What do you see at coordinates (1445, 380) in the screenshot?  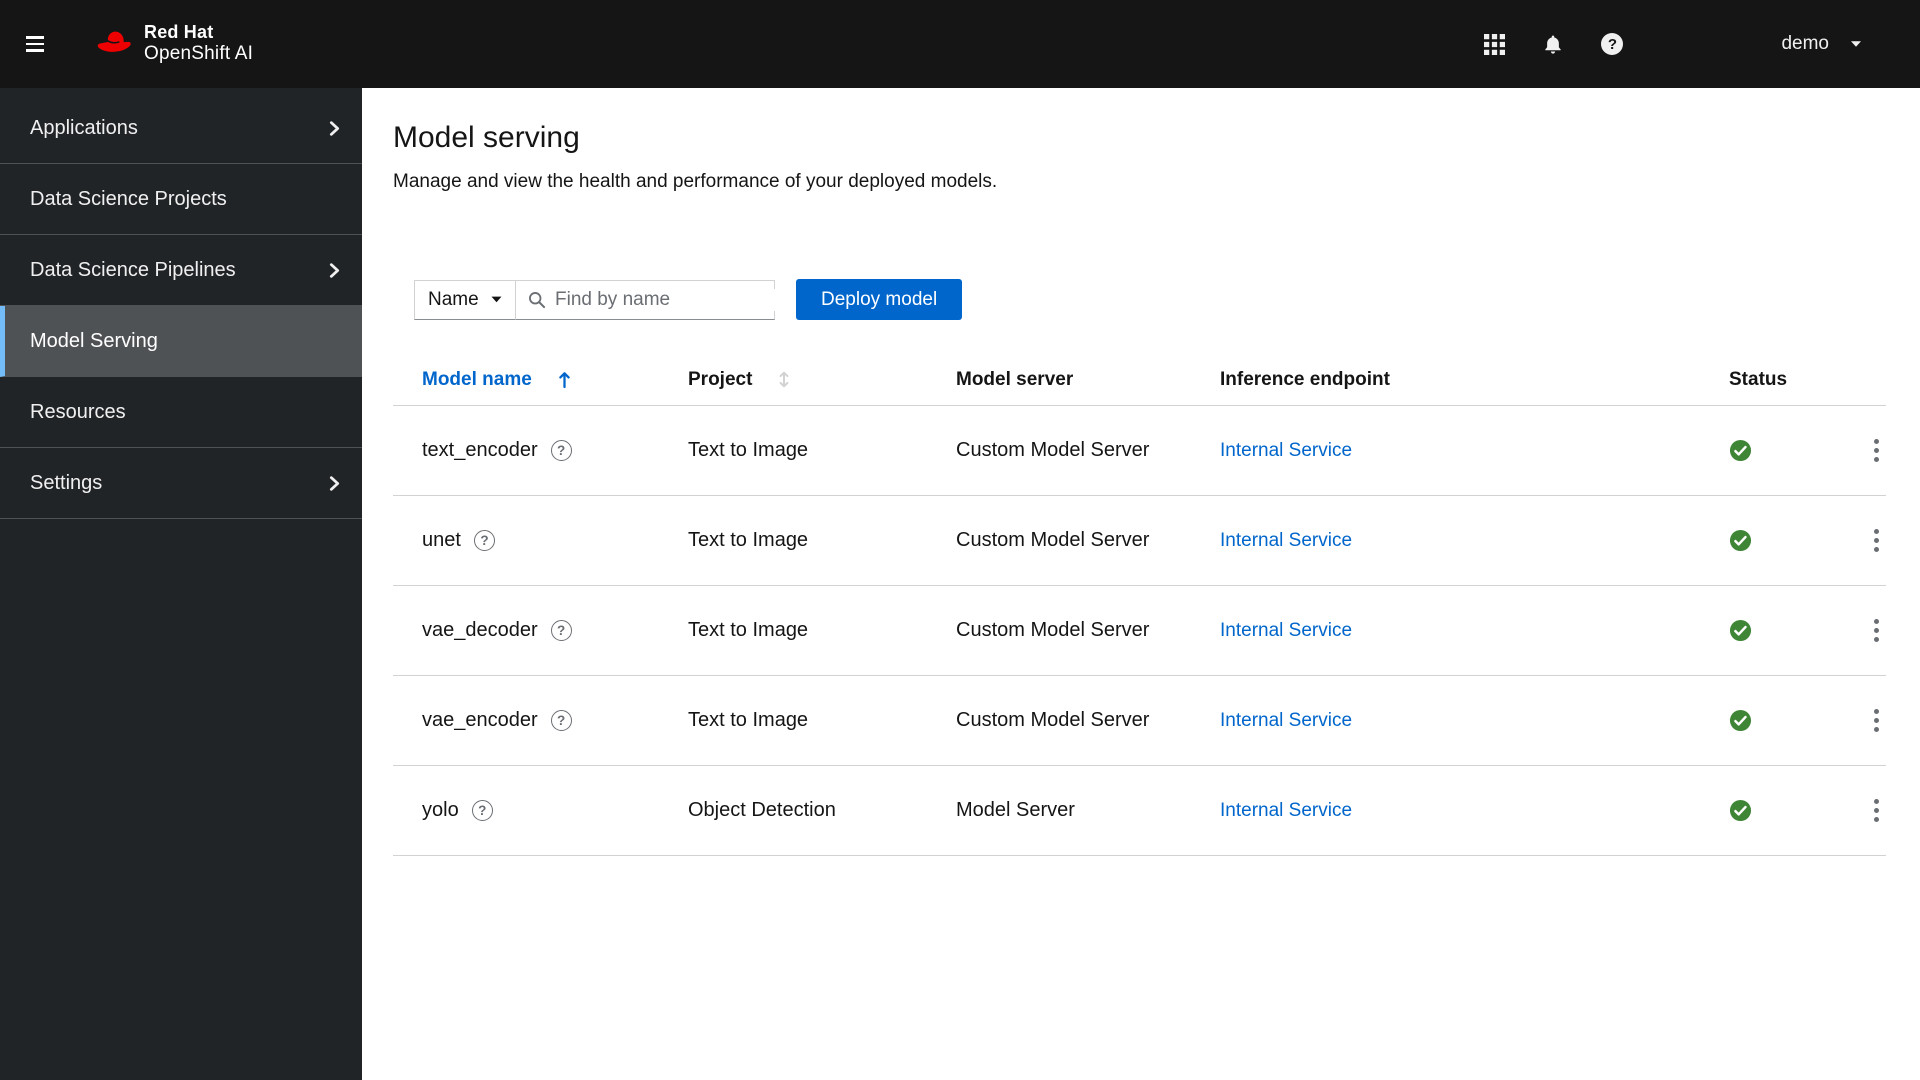 I see `column-header-inference-endpoint: Inference endpoint` at bounding box center [1445, 380].